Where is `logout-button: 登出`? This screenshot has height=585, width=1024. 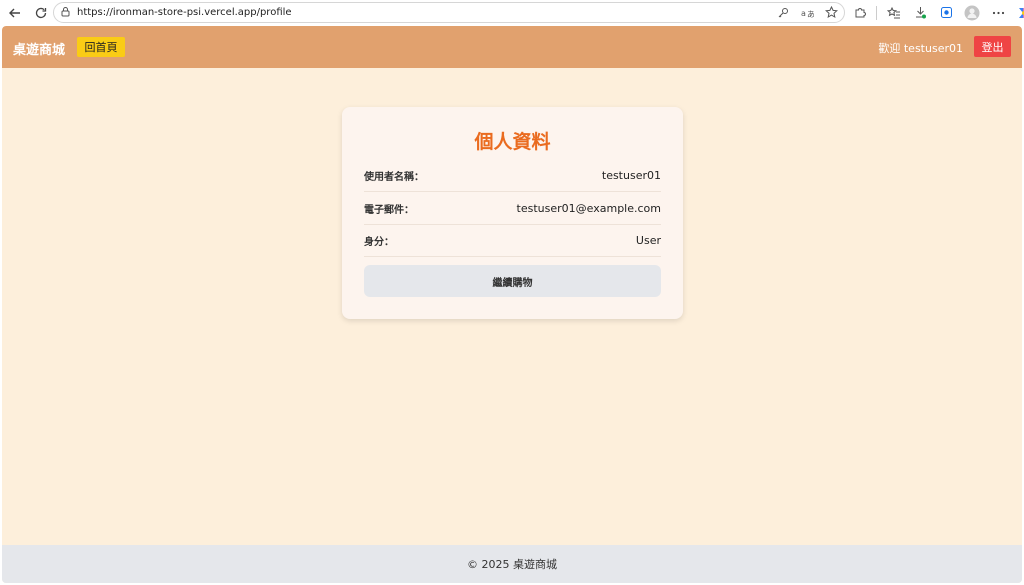 logout-button: 登出 is located at coordinates (992, 46).